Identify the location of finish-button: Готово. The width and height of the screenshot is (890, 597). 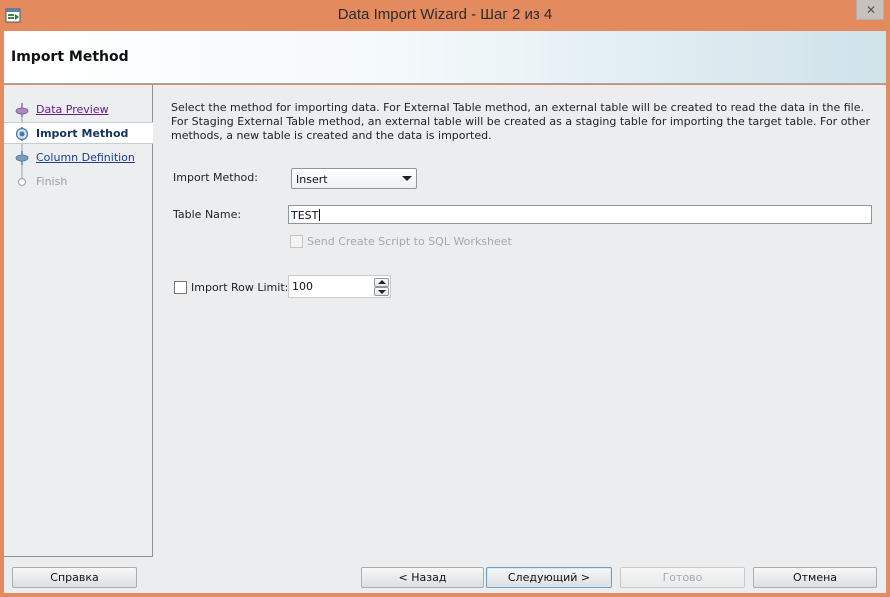
(682, 577).